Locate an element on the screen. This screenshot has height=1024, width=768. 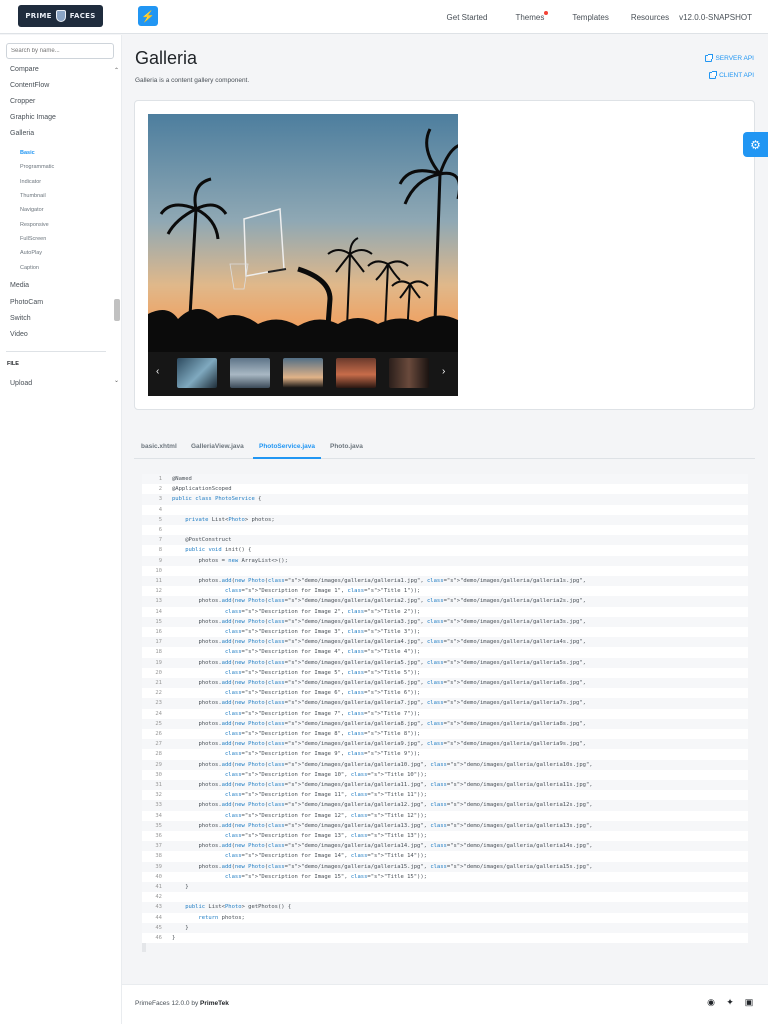
line-number: 18 is located at coordinates (158, 652).